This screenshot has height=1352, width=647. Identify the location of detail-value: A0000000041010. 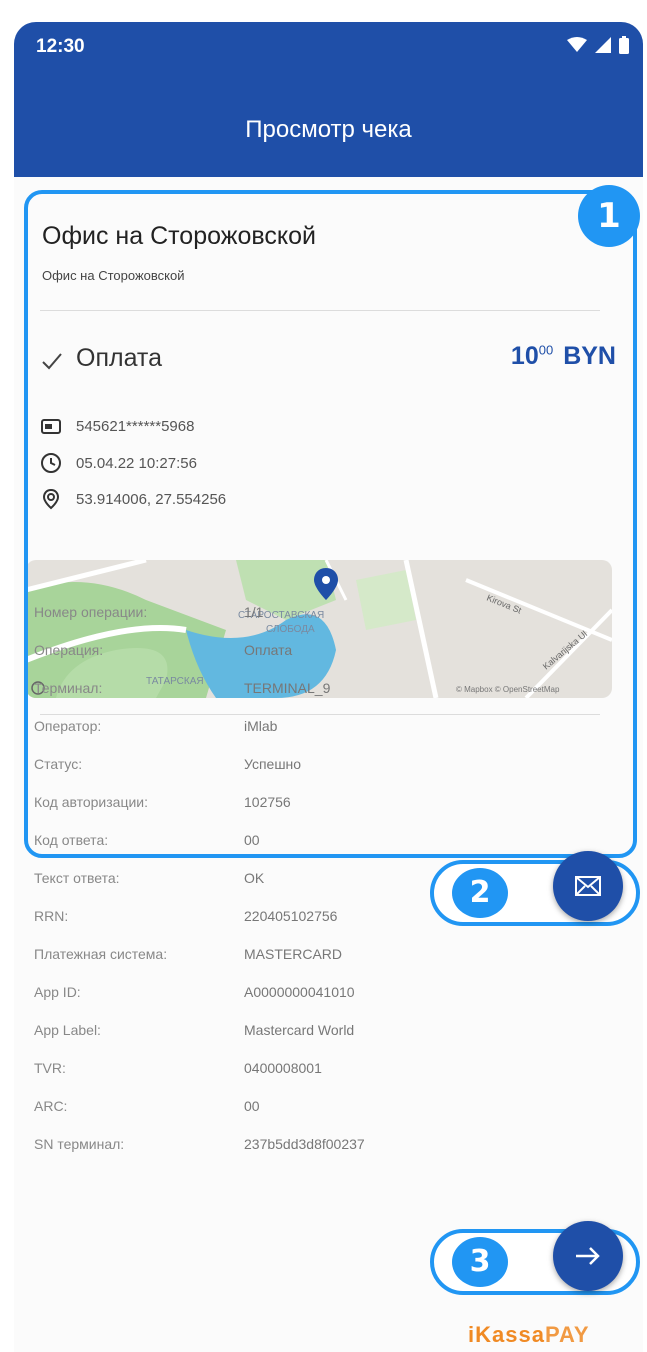
(299, 992).